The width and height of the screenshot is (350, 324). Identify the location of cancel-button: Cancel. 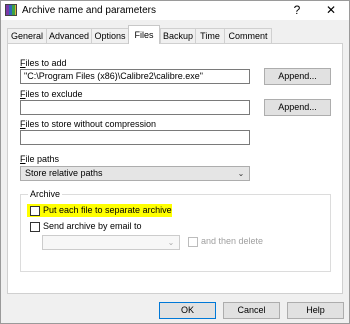
(251, 310).